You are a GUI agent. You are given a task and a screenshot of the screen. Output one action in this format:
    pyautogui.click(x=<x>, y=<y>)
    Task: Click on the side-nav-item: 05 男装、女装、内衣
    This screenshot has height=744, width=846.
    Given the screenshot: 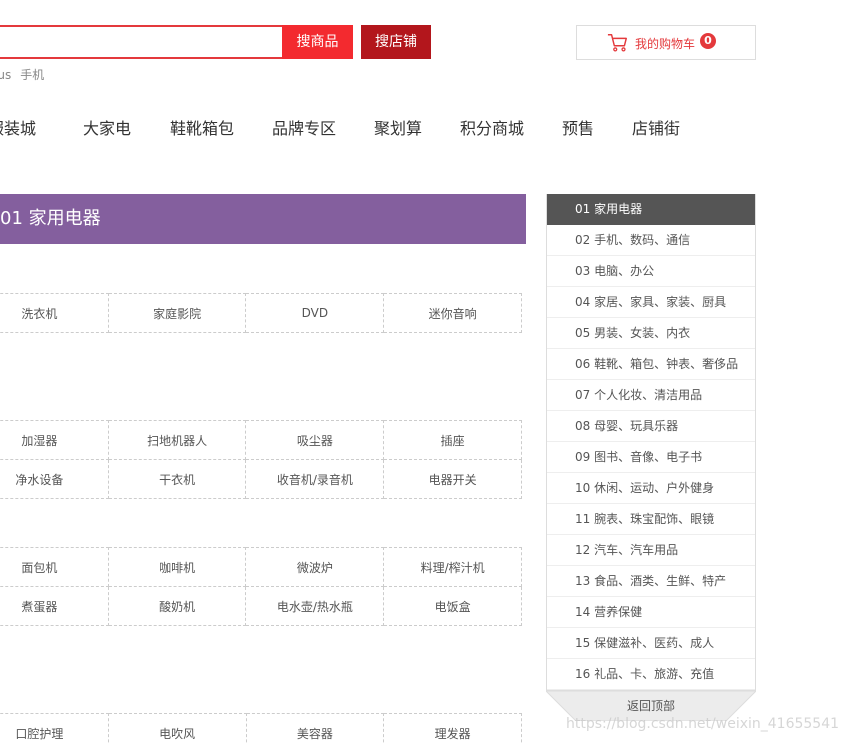 What is the action you would take?
    pyautogui.click(x=651, y=333)
    